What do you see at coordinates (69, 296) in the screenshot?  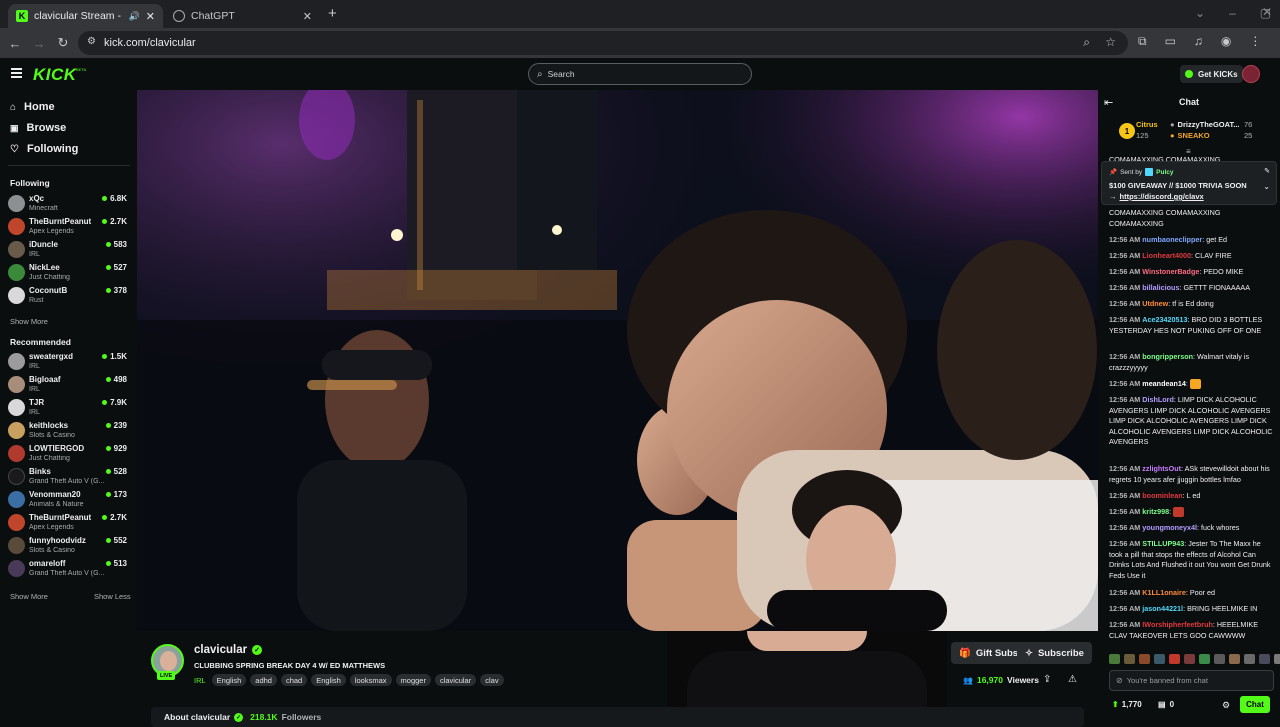 I see `following-channel: CoconutB Rust 378` at bounding box center [69, 296].